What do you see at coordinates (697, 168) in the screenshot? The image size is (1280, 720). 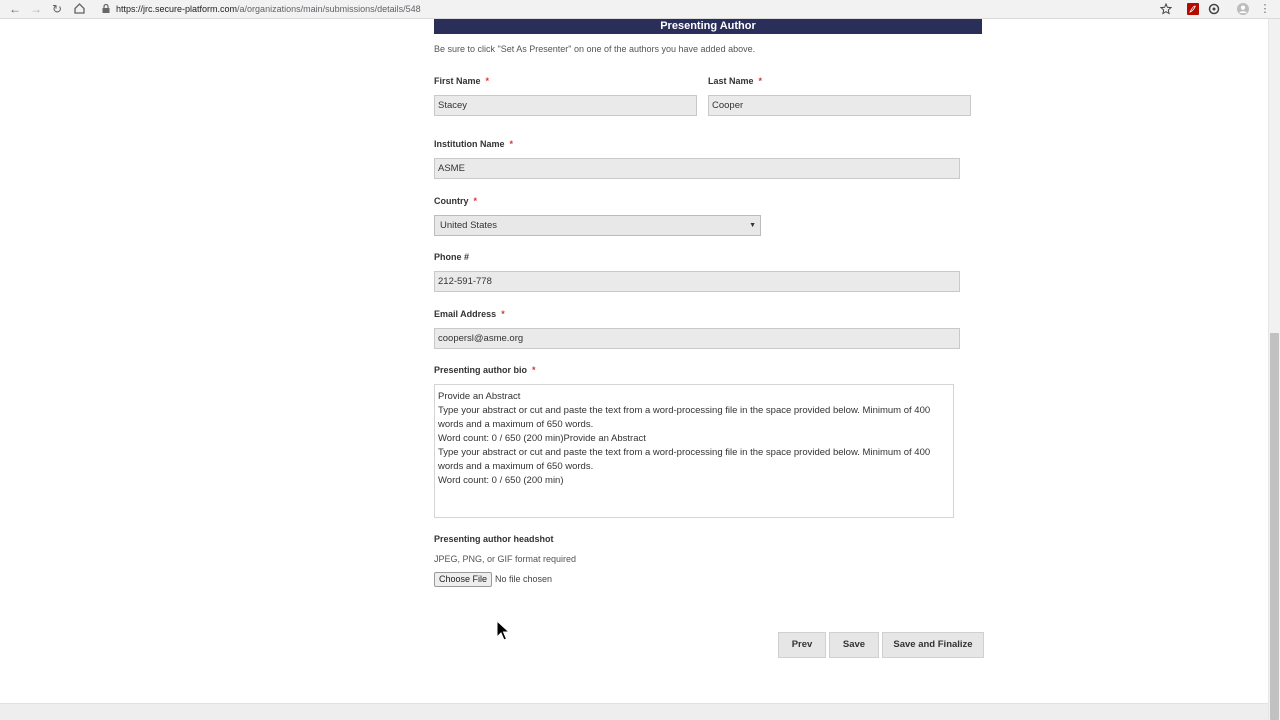 I see `institution-field: ASME` at bounding box center [697, 168].